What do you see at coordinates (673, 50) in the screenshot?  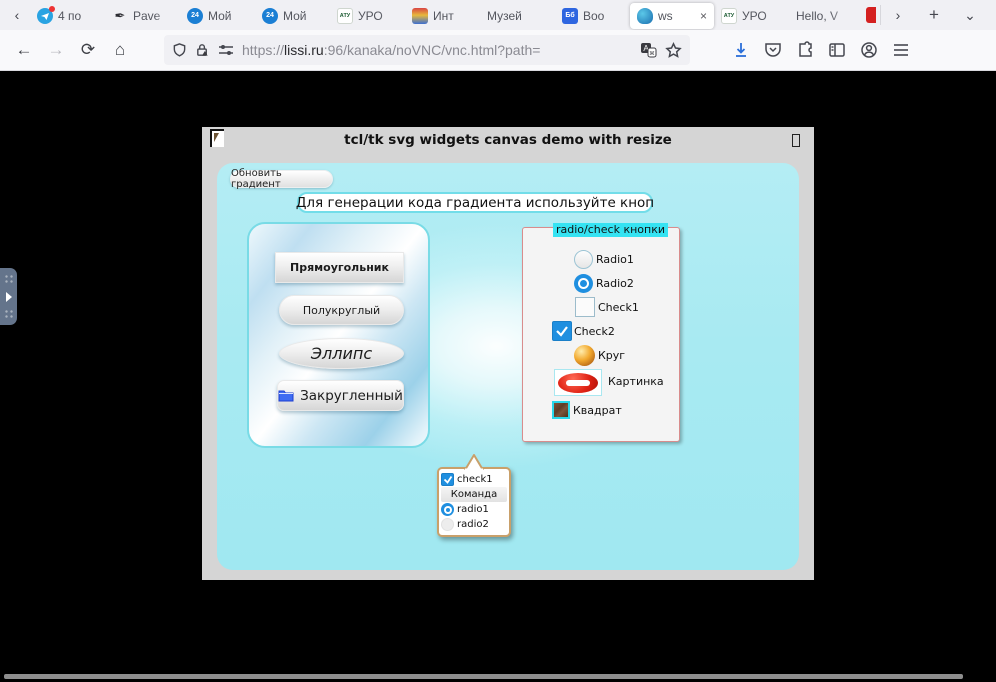 I see `bookmark-star-icon` at bounding box center [673, 50].